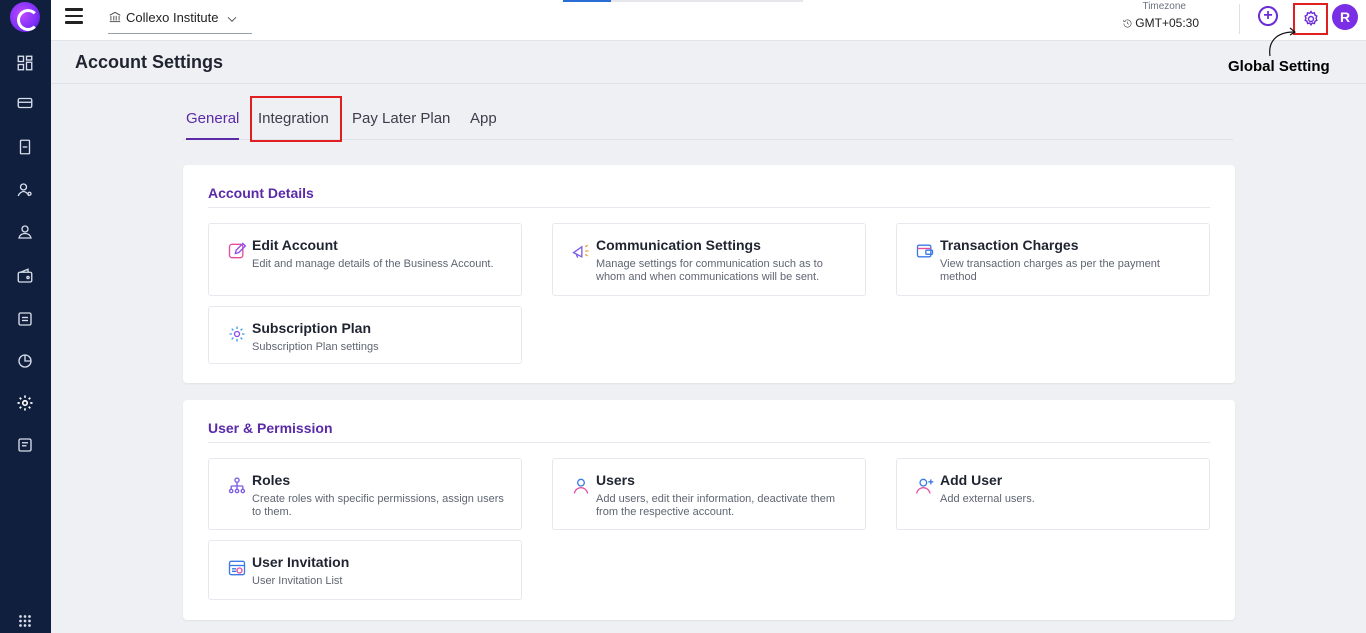  I want to click on tab-general: General, so click(213, 125).